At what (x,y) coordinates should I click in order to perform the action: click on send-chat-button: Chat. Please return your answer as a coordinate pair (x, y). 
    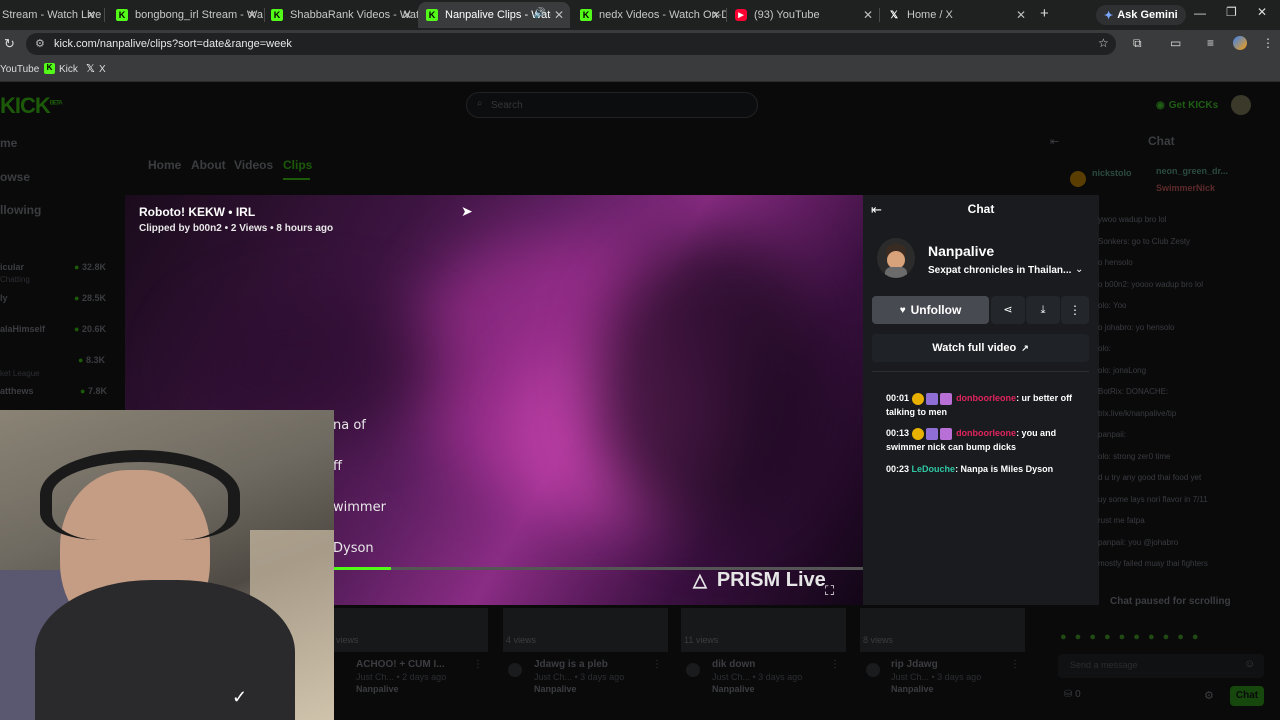
    Looking at the image, I should click on (1247, 696).